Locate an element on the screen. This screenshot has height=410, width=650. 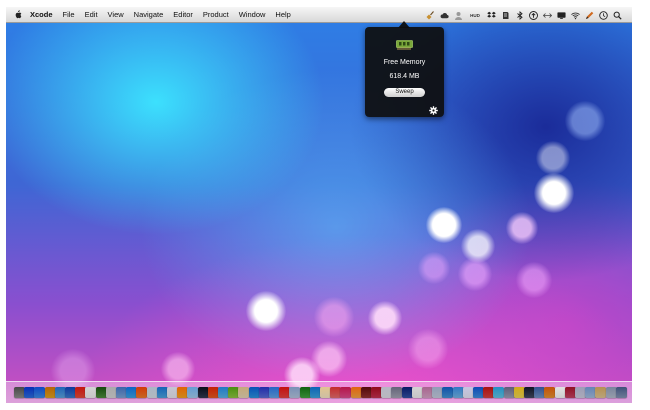
apple-icon is located at coordinates (18, 14).